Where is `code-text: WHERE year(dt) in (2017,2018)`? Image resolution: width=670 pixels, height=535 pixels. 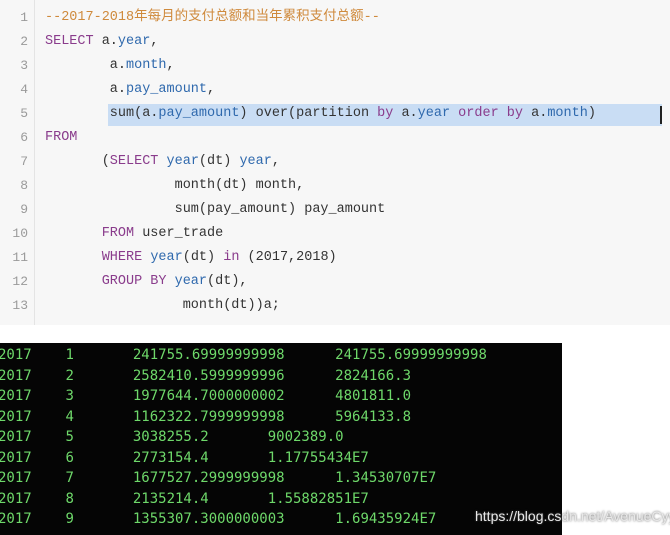
code-text: WHERE year(dt) in (2017,2018) is located at coordinates (219, 258).